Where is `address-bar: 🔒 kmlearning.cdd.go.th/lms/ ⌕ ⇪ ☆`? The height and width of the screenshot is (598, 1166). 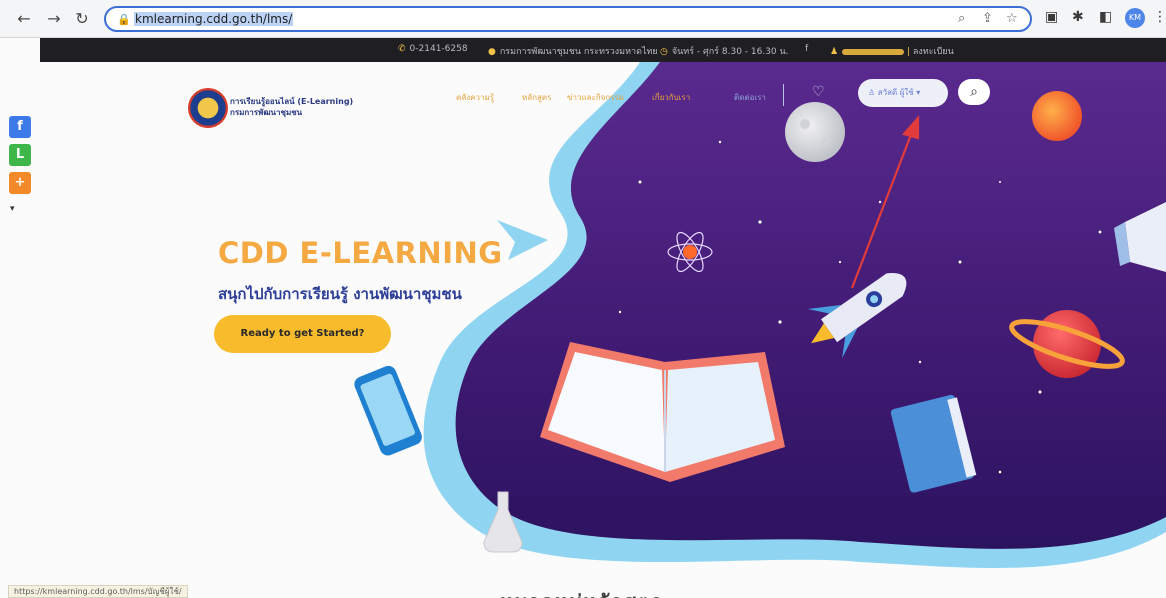
address-bar: 🔒 kmlearning.cdd.go.th/lms/ ⌕ ⇪ ☆ is located at coordinates (568, 19).